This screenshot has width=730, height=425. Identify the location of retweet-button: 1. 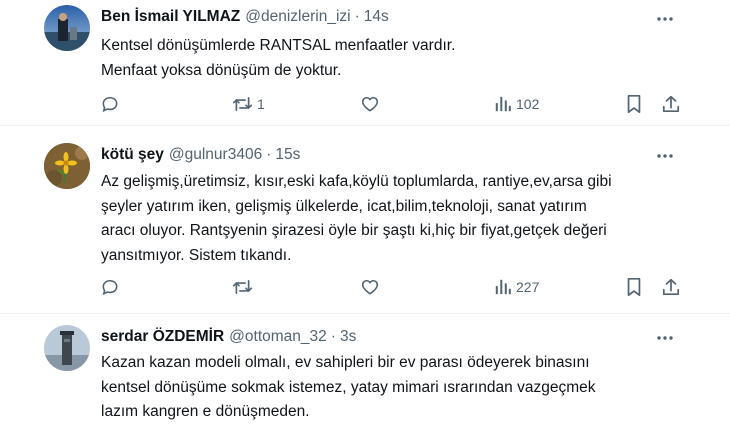
(248, 104).